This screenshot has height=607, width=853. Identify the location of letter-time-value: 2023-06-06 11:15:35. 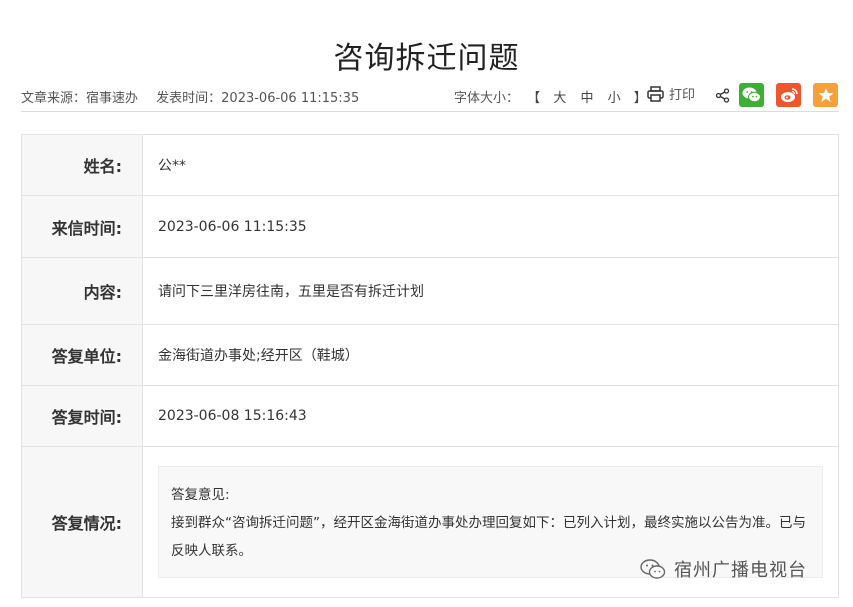
(490, 226).